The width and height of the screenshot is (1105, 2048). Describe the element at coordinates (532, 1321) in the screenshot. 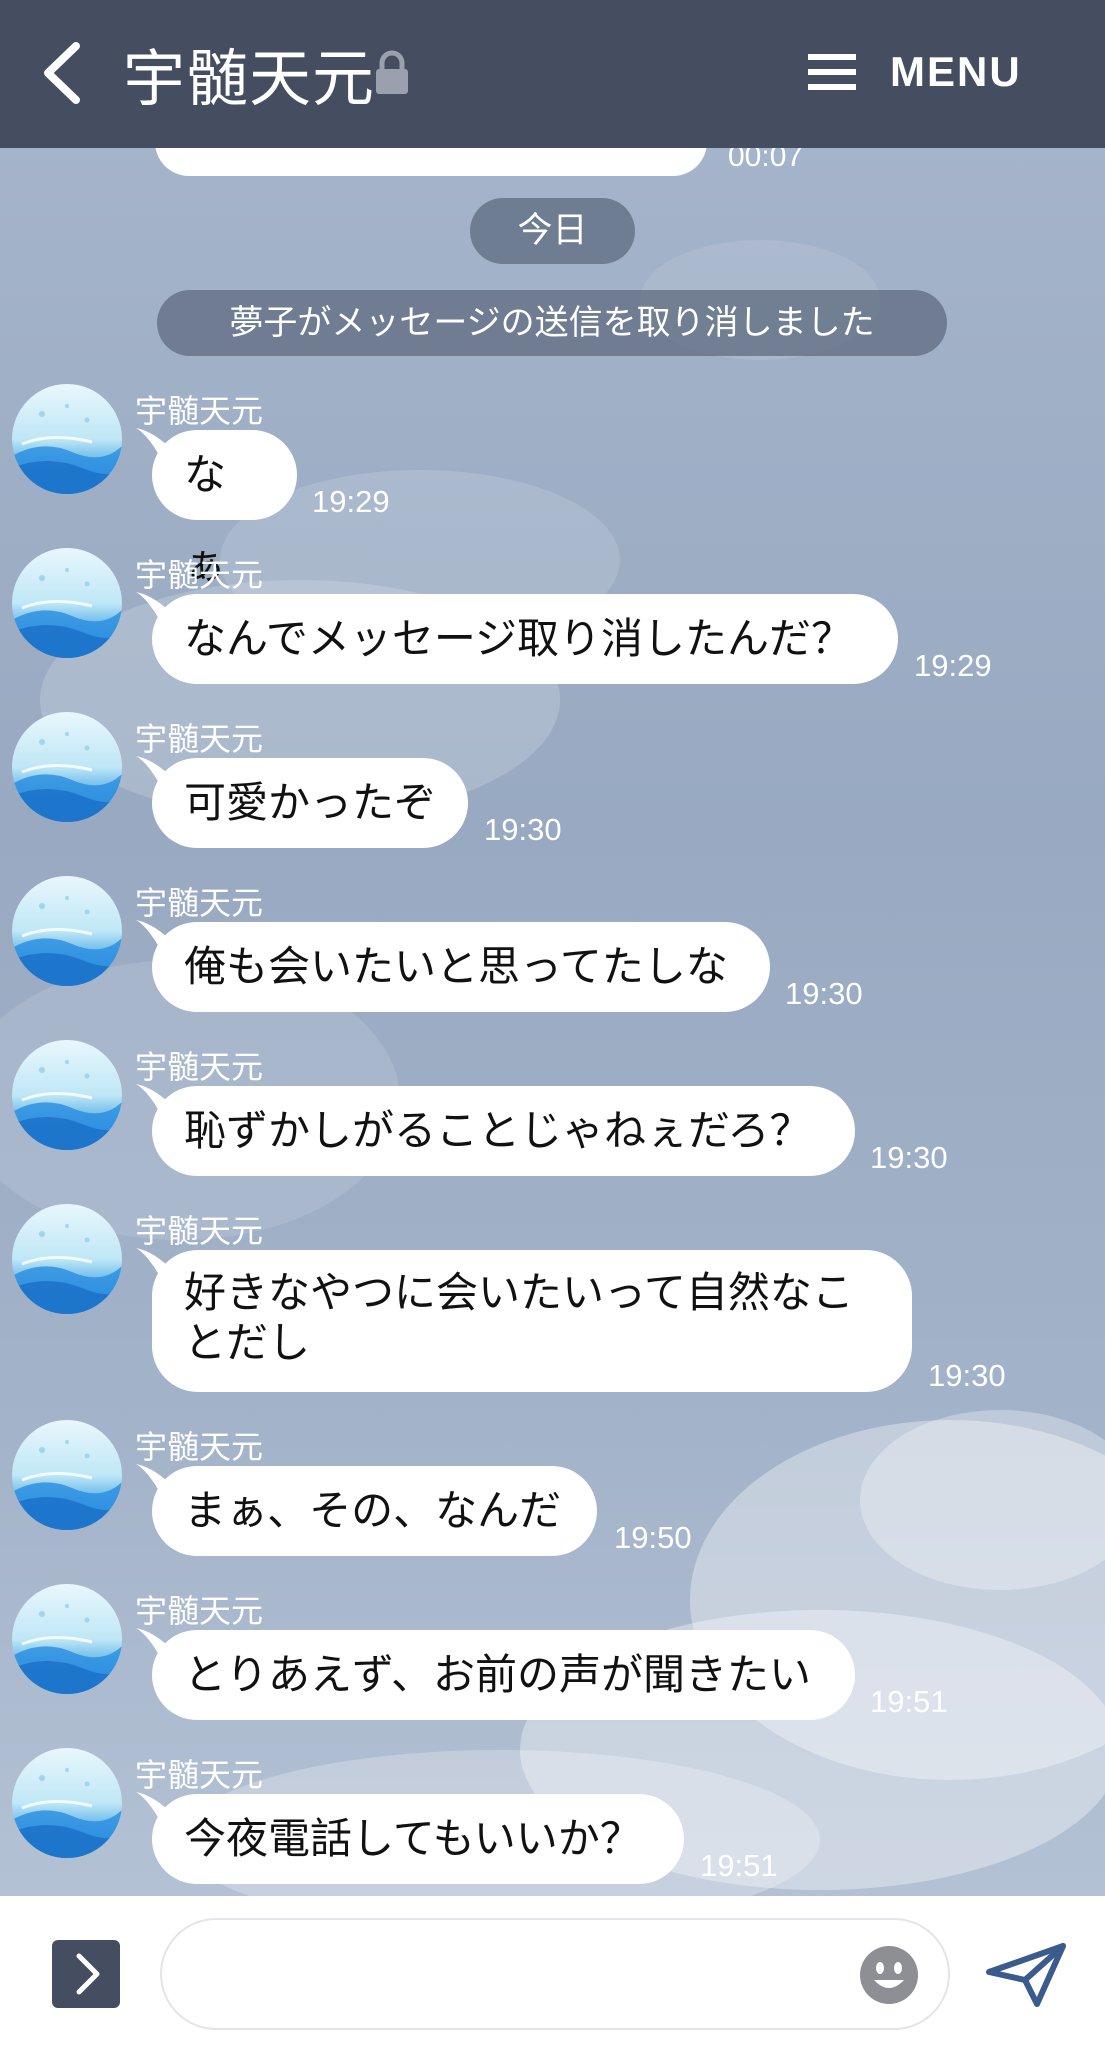

I see `message-bubble: 好きなやつに会いたいって自然なこ とだし` at that location.